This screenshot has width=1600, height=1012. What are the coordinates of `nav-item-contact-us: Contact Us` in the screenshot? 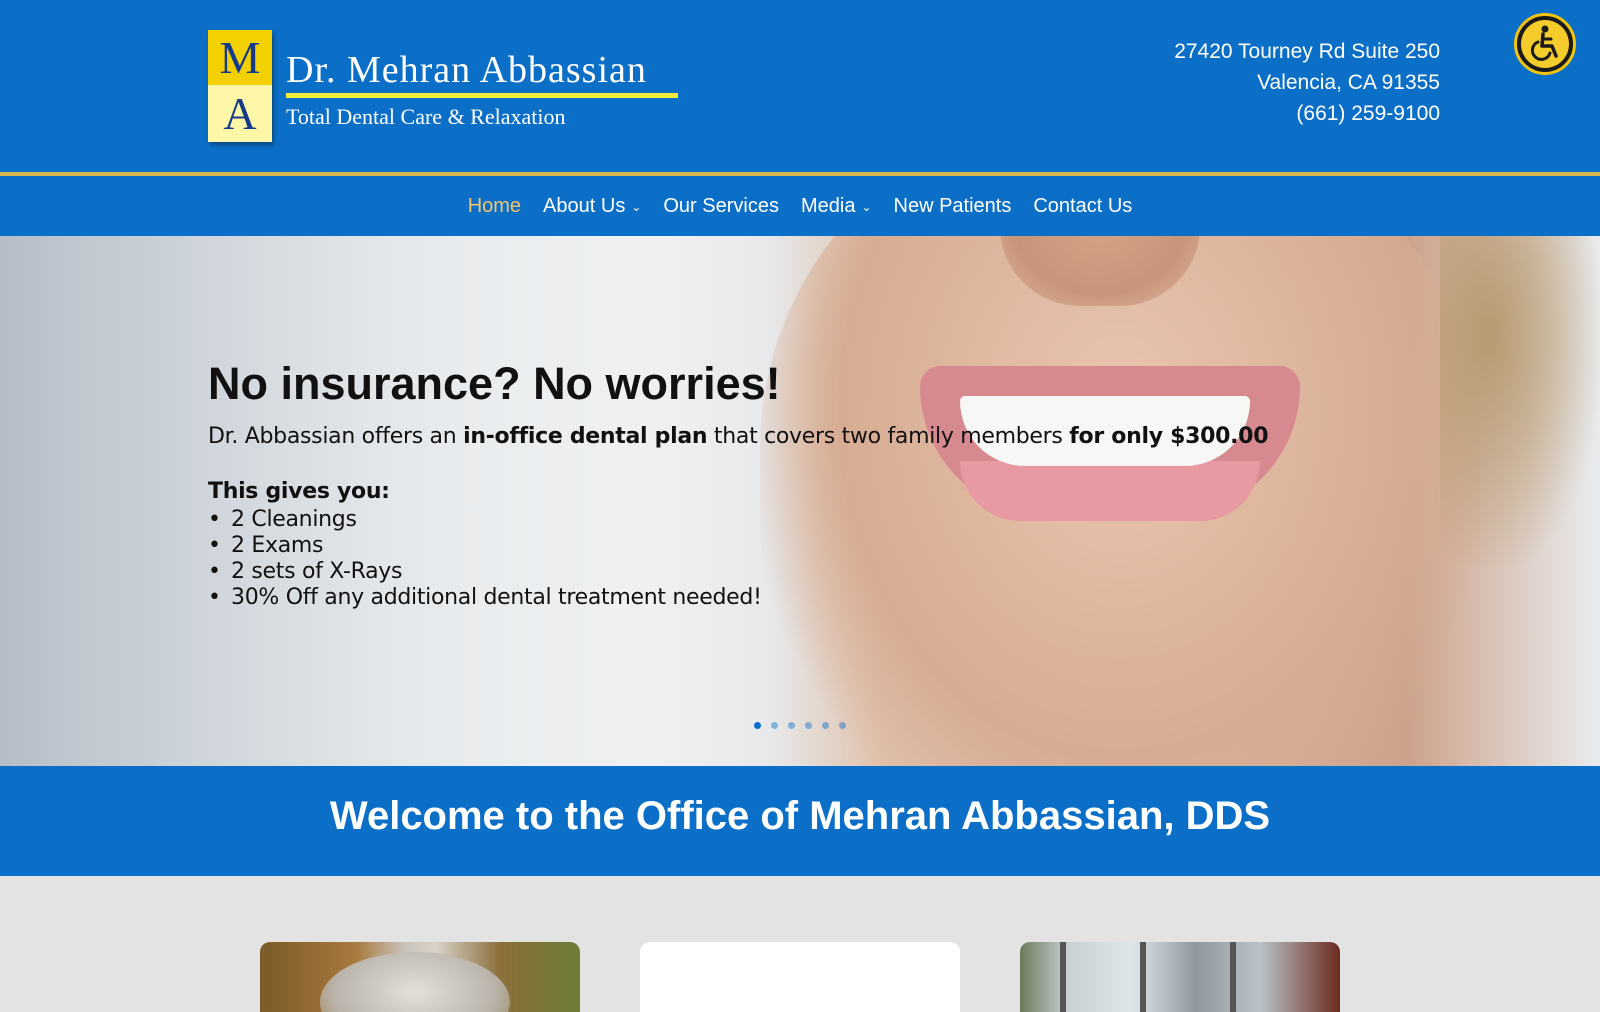 It's located at (1082, 206).